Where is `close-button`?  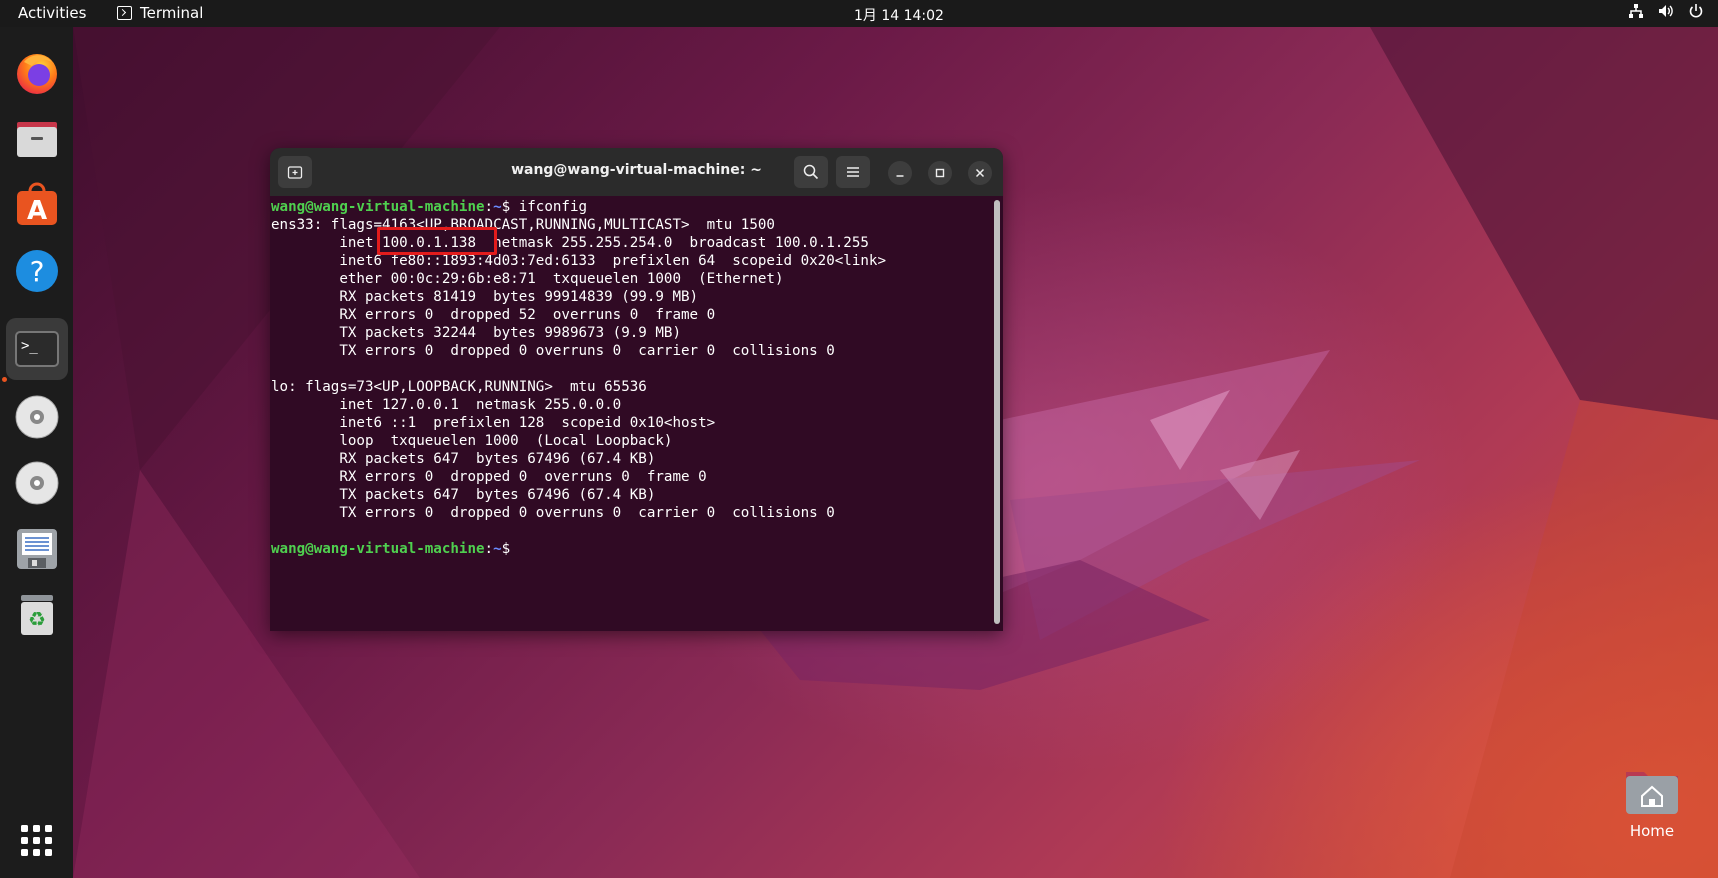
close-button is located at coordinates (980, 173).